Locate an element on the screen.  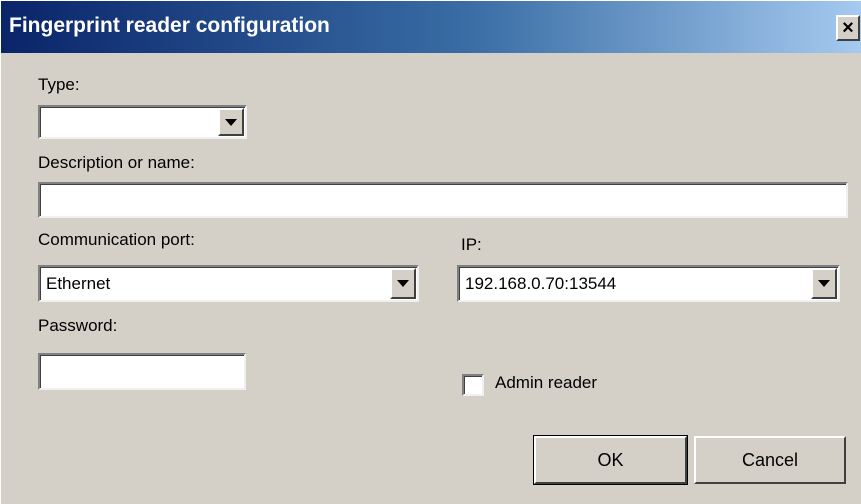
cancel-button: Cancel is located at coordinates (770, 460).